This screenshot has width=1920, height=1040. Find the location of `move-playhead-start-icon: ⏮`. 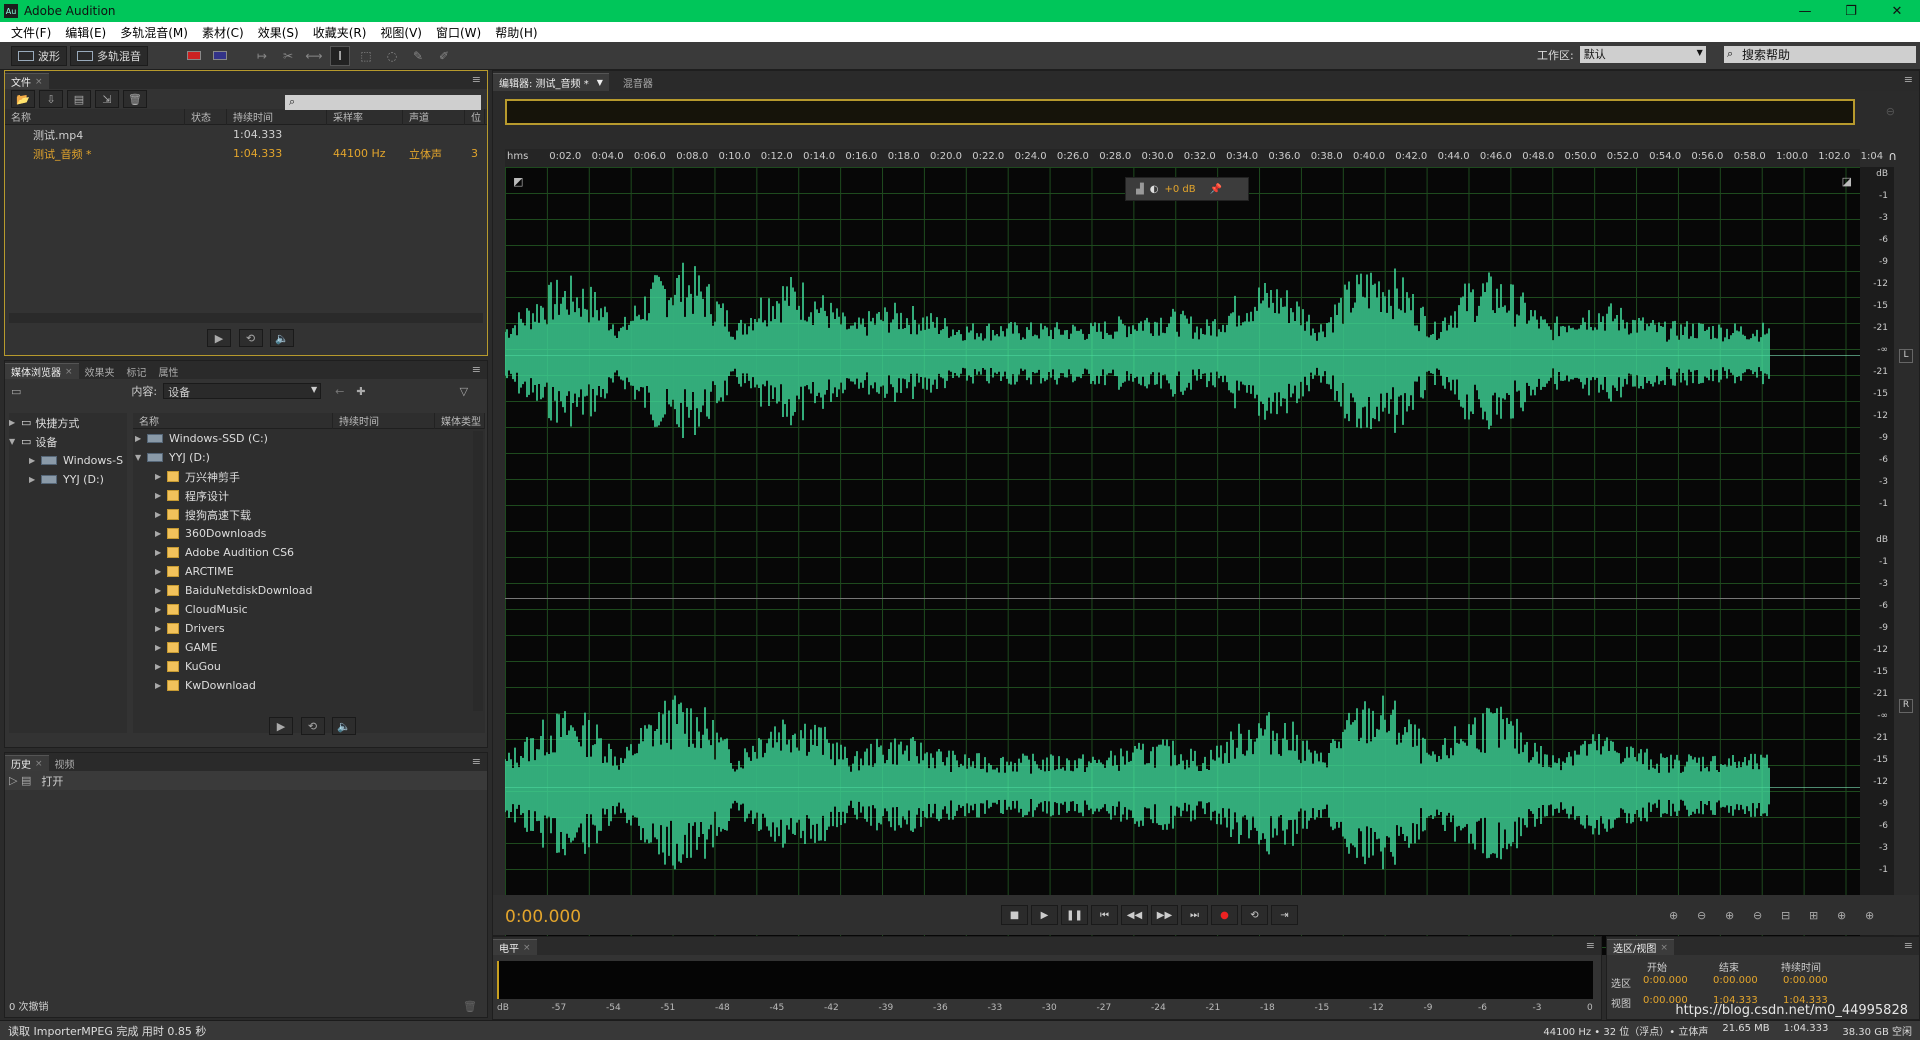

move-playhead-start-icon: ⏮ is located at coordinates (1104, 915).